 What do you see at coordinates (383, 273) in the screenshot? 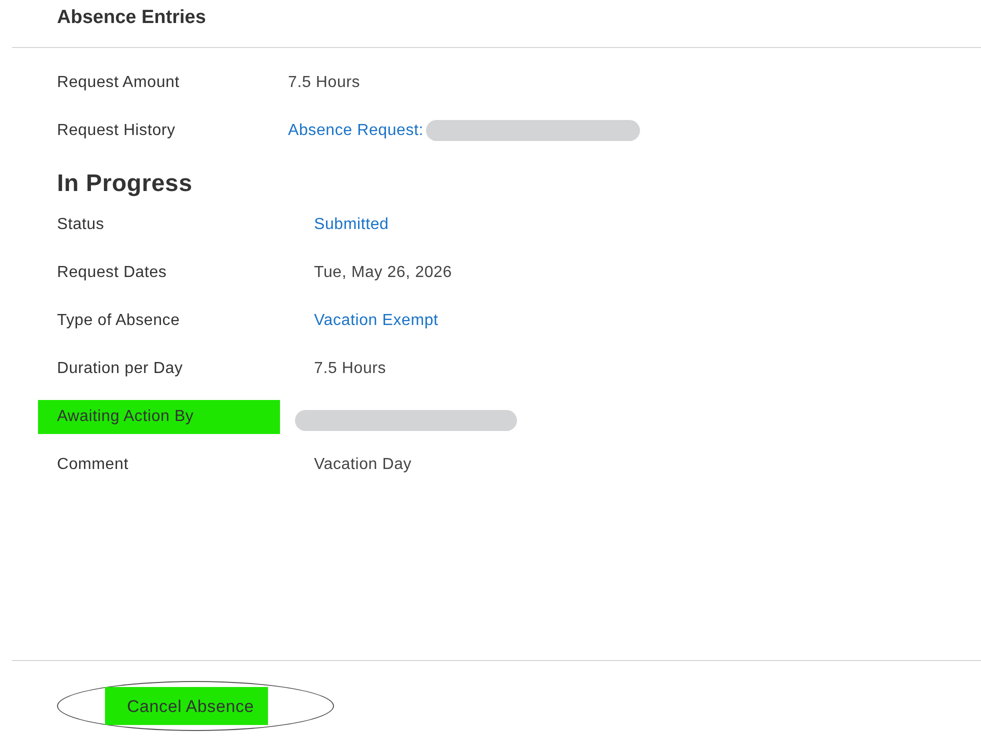
I see `field-value: Tue, May 26, 2026` at bounding box center [383, 273].